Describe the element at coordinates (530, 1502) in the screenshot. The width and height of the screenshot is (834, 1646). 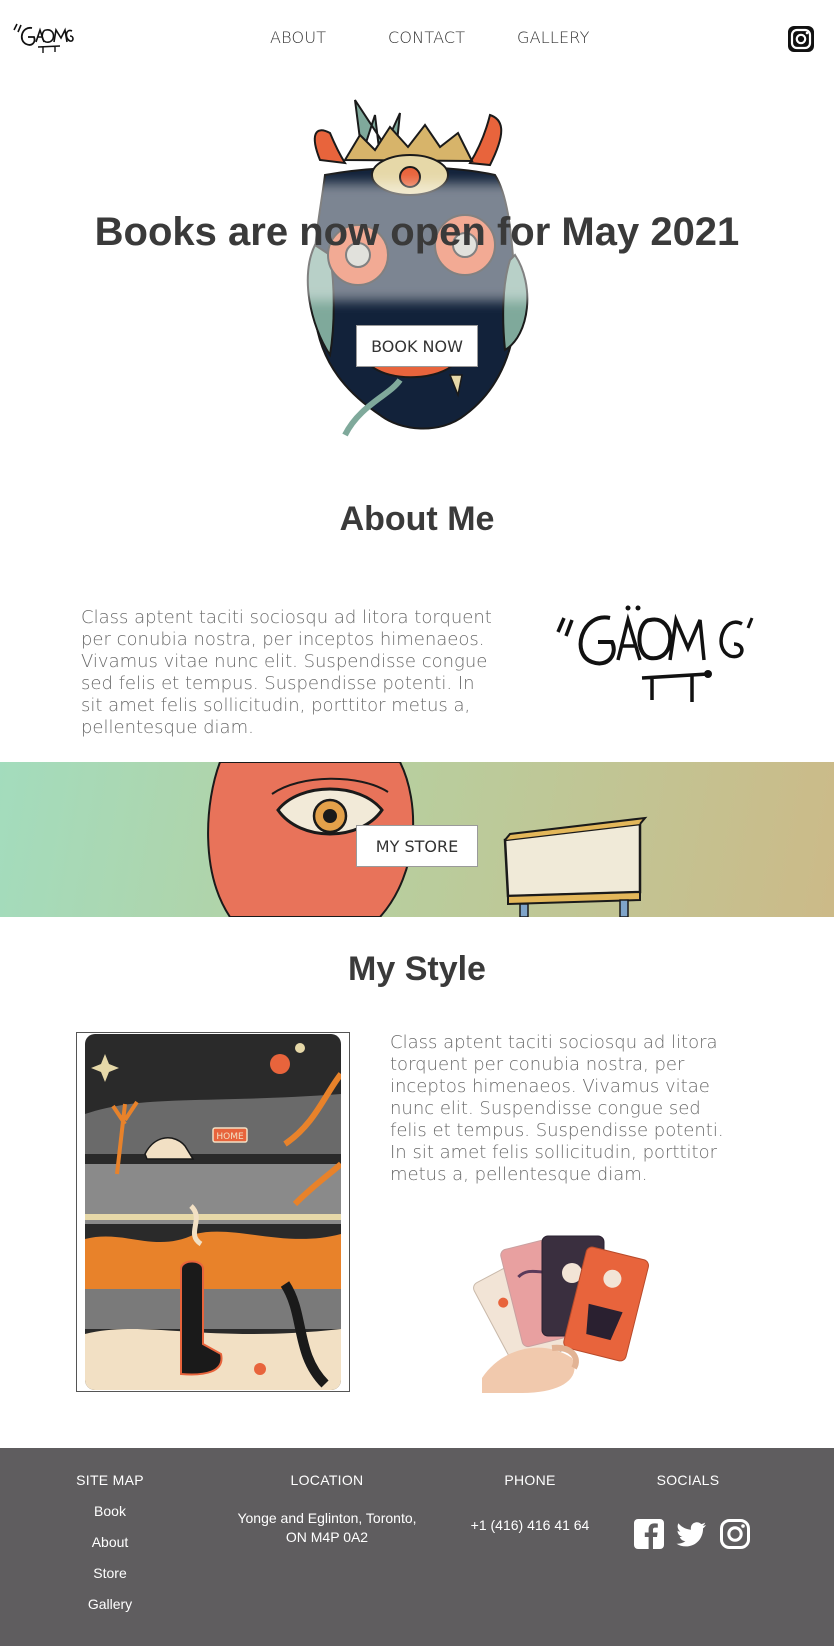
I see `footer-phone: PHONE +1 (416) 416 41 64` at that location.